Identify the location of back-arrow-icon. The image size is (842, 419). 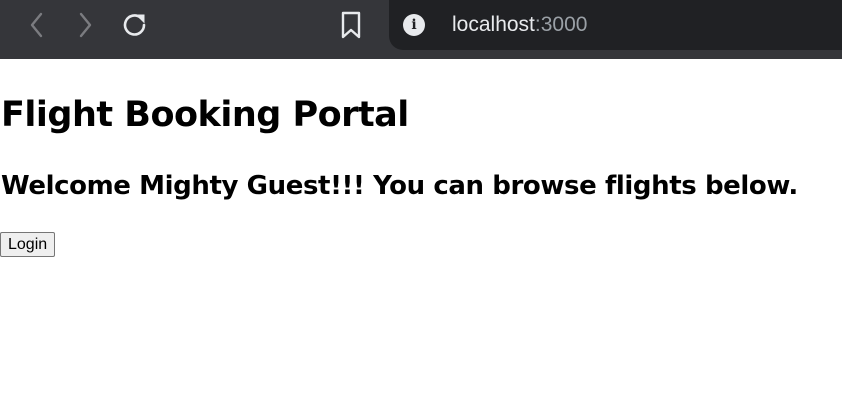
(36, 25).